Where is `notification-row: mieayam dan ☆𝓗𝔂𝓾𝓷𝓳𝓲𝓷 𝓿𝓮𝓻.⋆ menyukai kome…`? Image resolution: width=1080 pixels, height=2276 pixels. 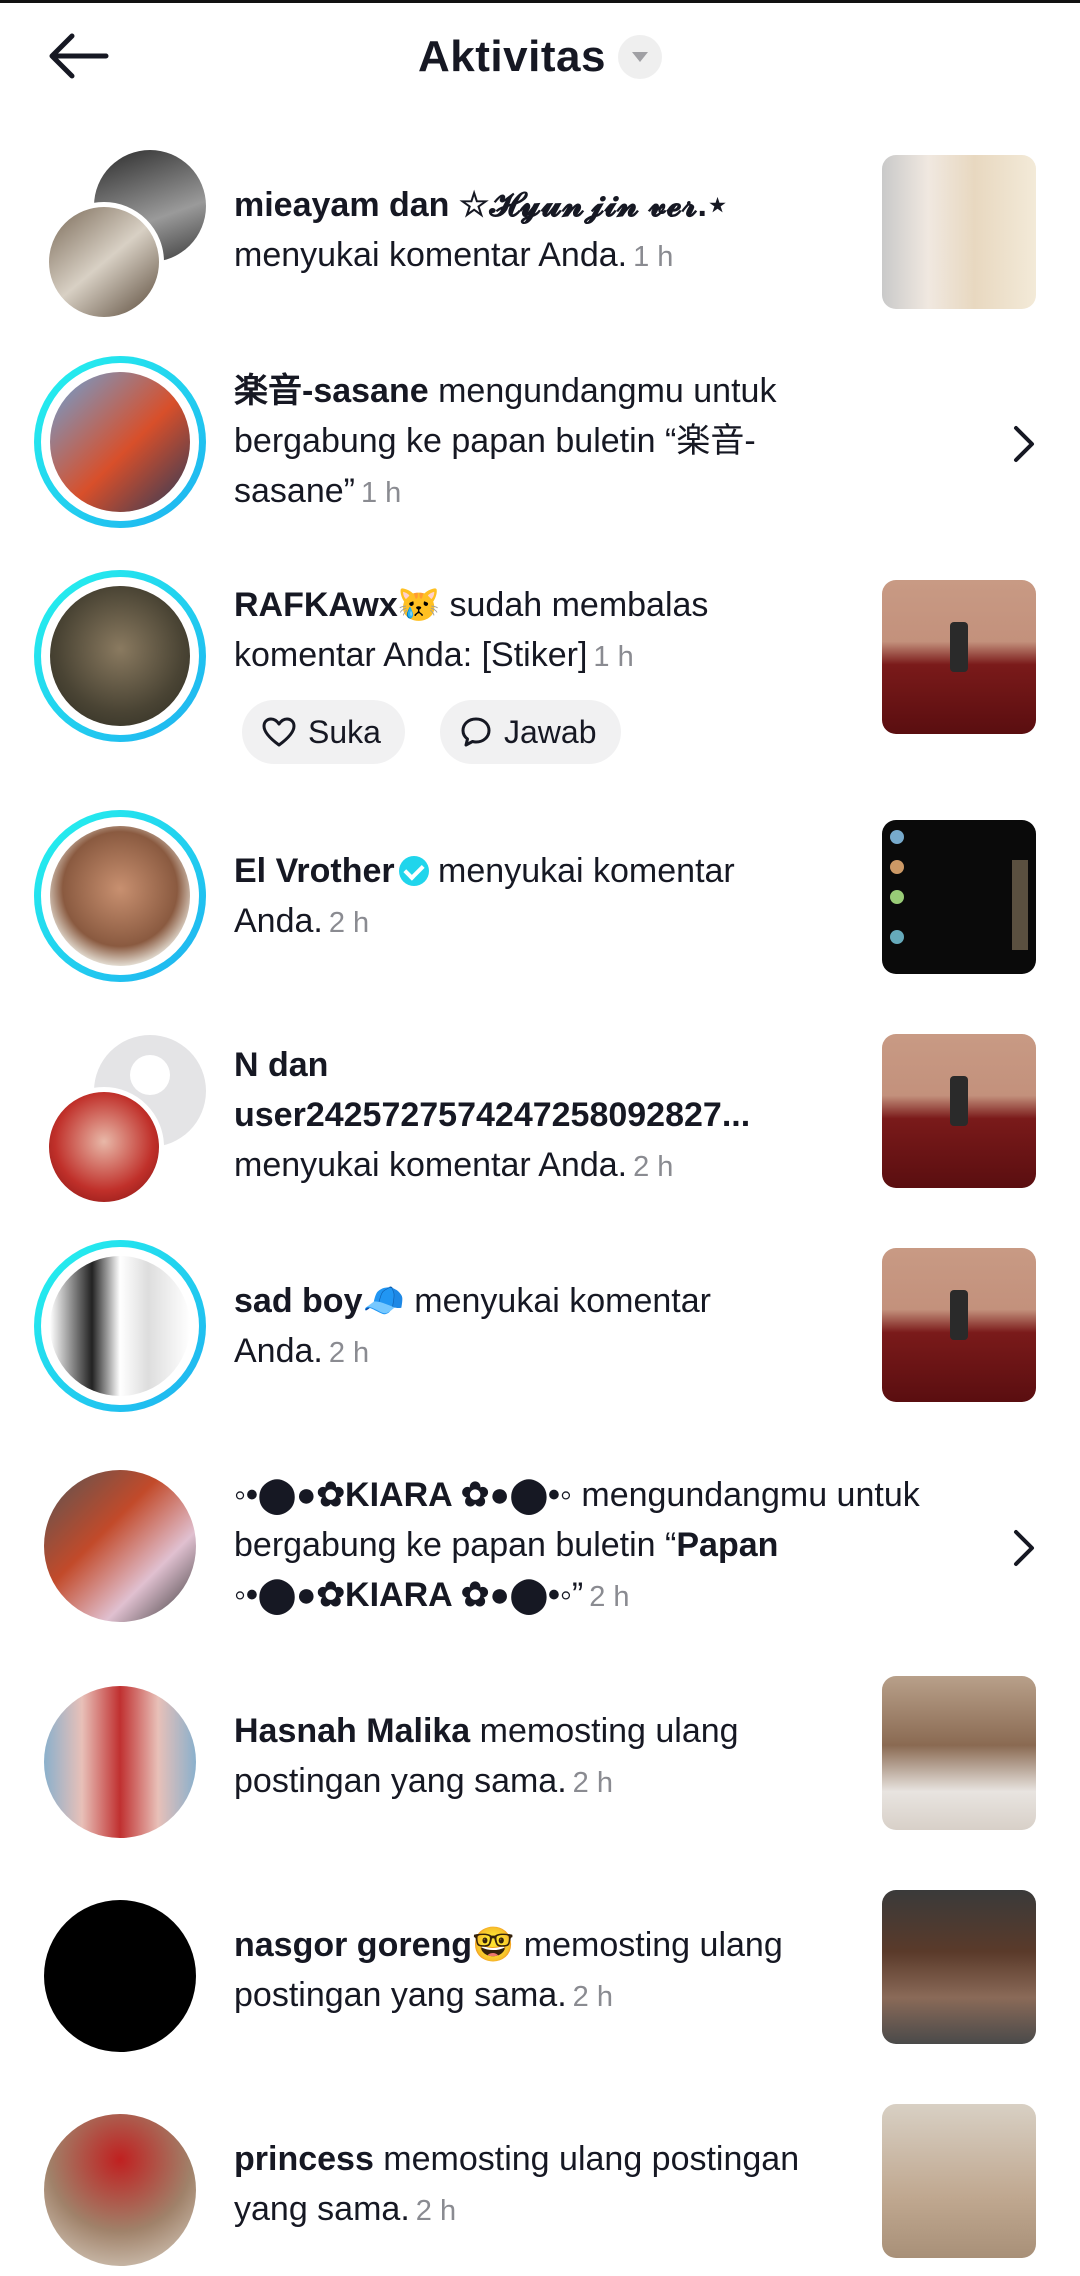 notification-row: mieayam dan ☆𝓗𝔂𝓾𝓷𝓳𝓲𝓷 𝓿𝓮𝓻.⋆ menyukai kome… is located at coordinates (540, 236).